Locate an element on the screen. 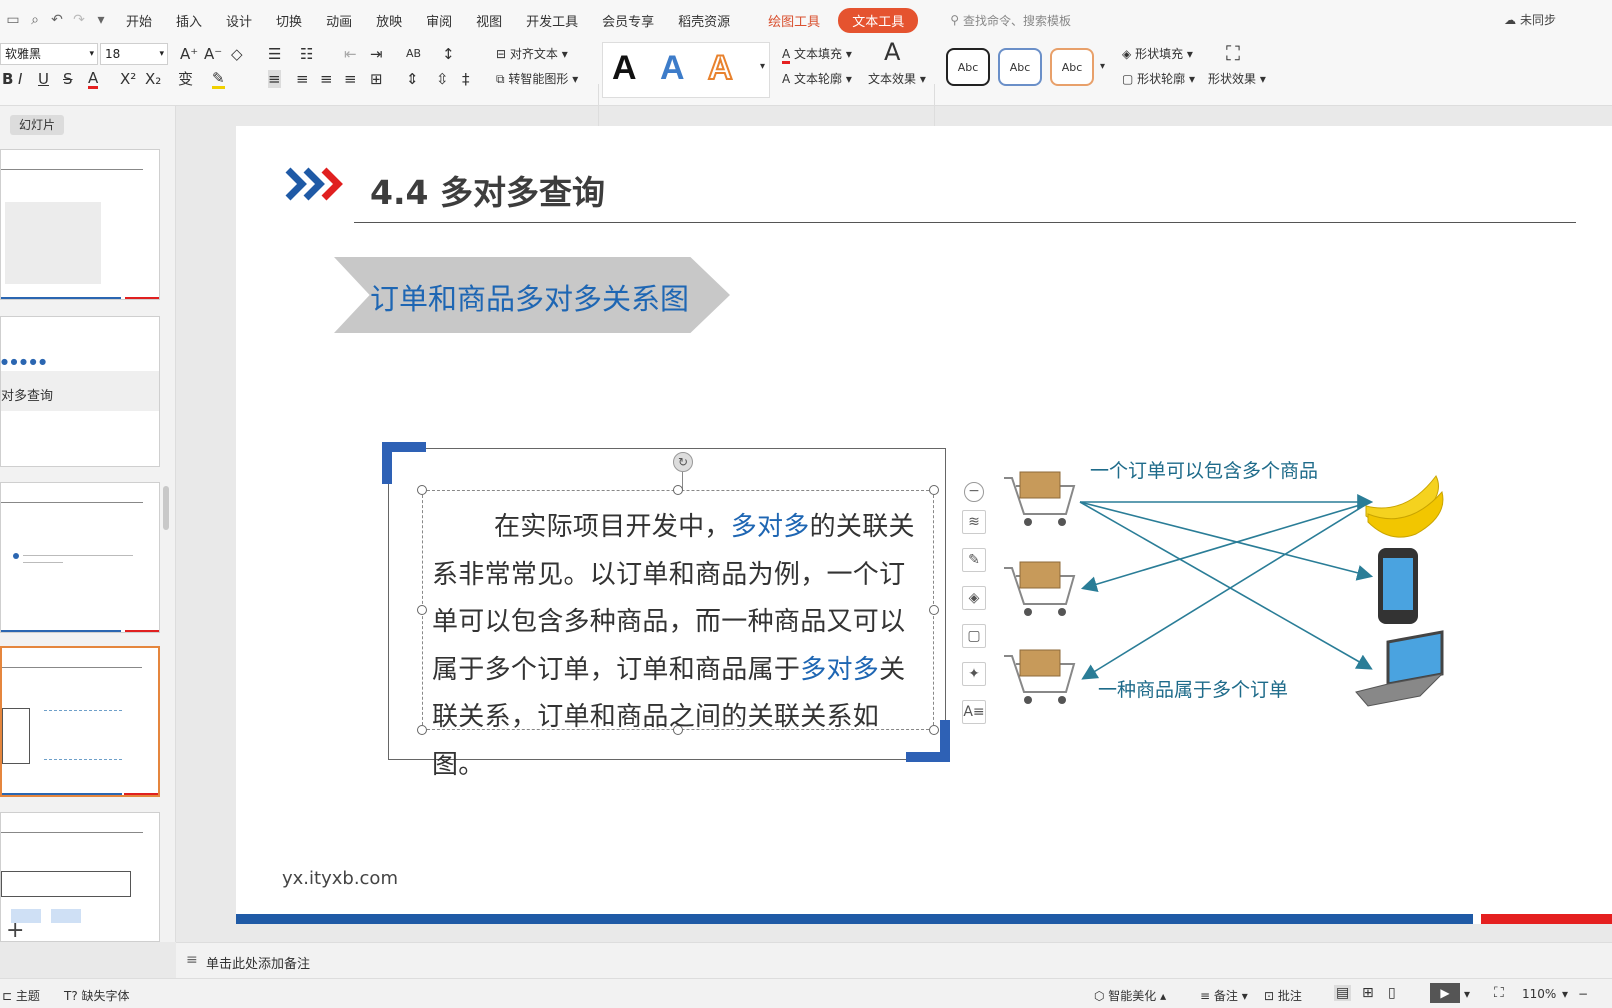  text-effect-button: 文本效果 ▾ is located at coordinates (897, 79).